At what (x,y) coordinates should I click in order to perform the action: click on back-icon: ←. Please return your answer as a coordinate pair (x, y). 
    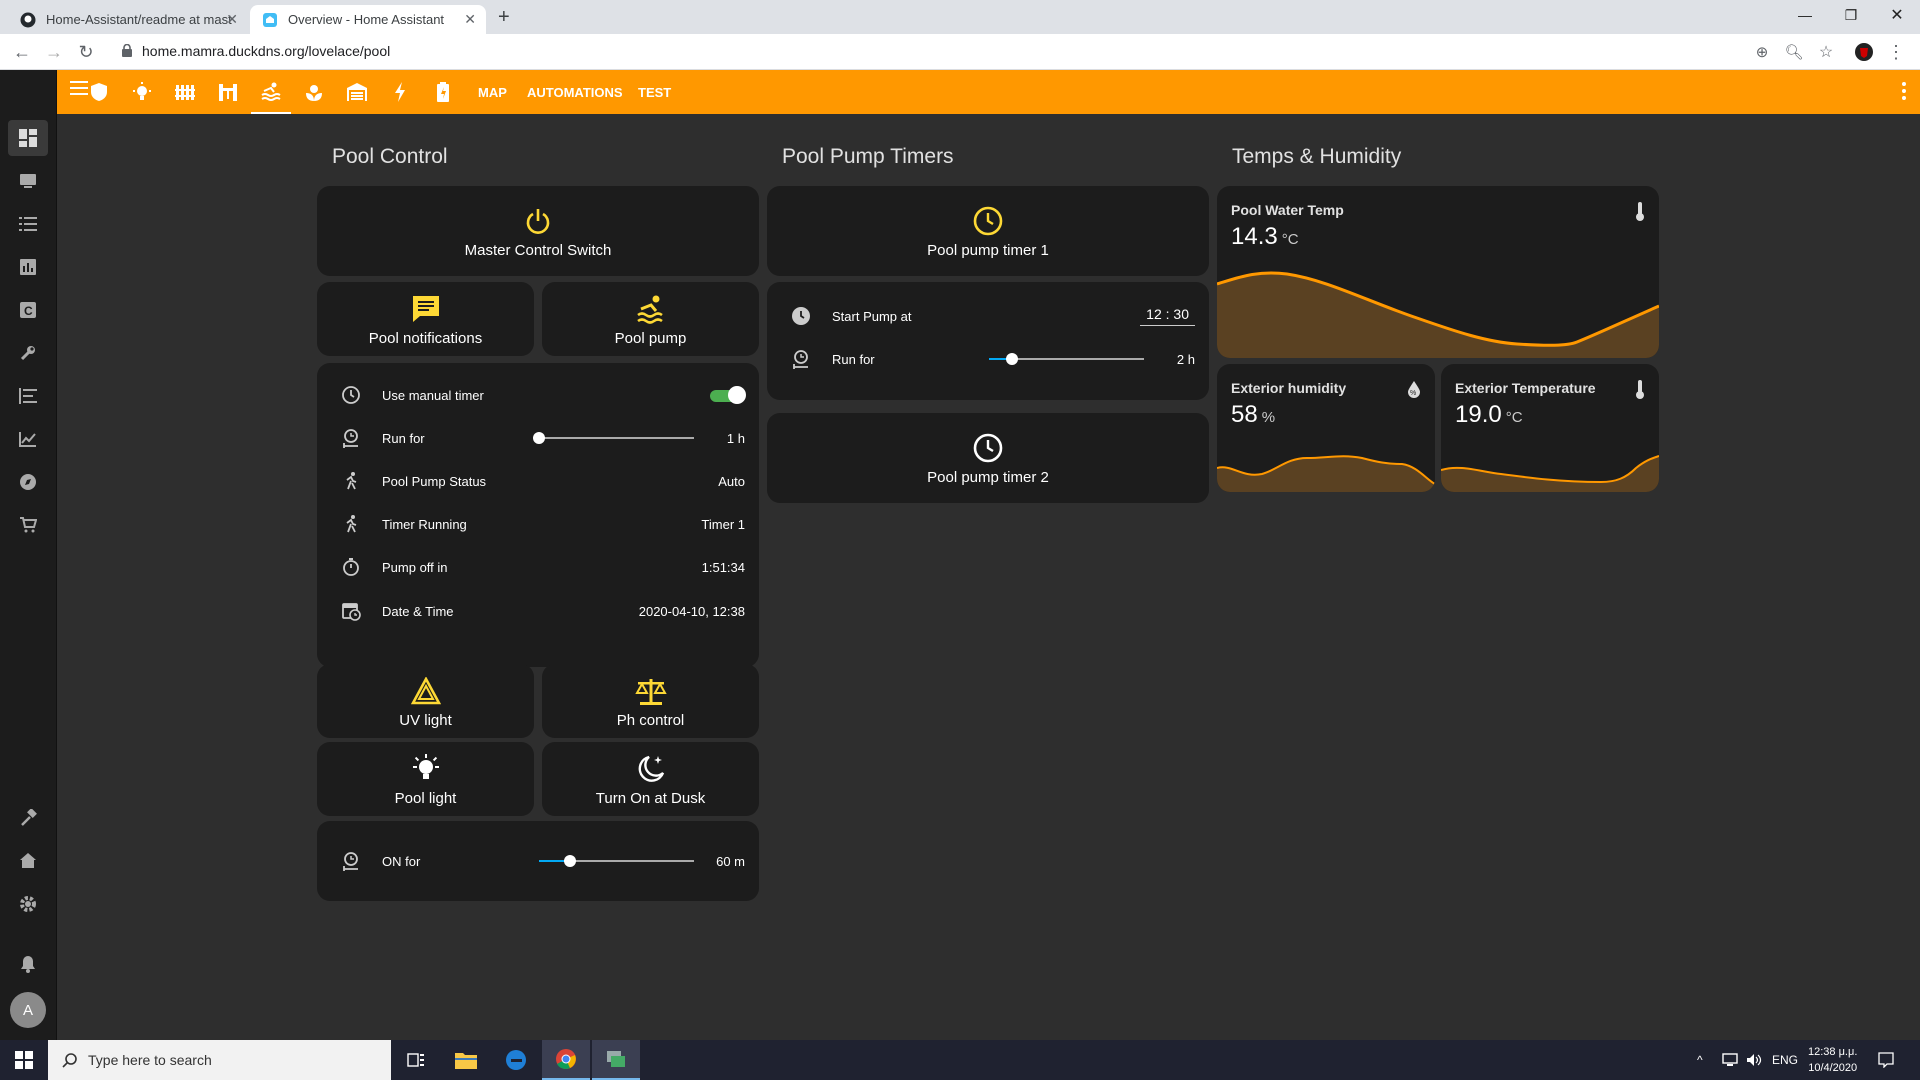
    Looking at the image, I should click on (22, 52).